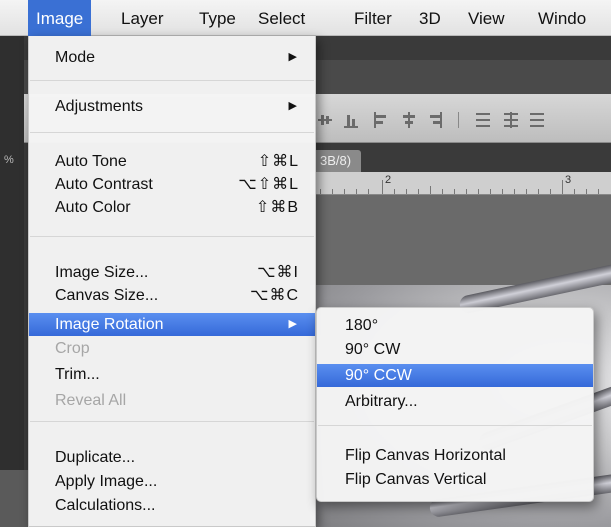 This screenshot has width=611, height=527. I want to click on submenu-item-flip-horizontal: Flip Canvas Horizontal, so click(455, 455).